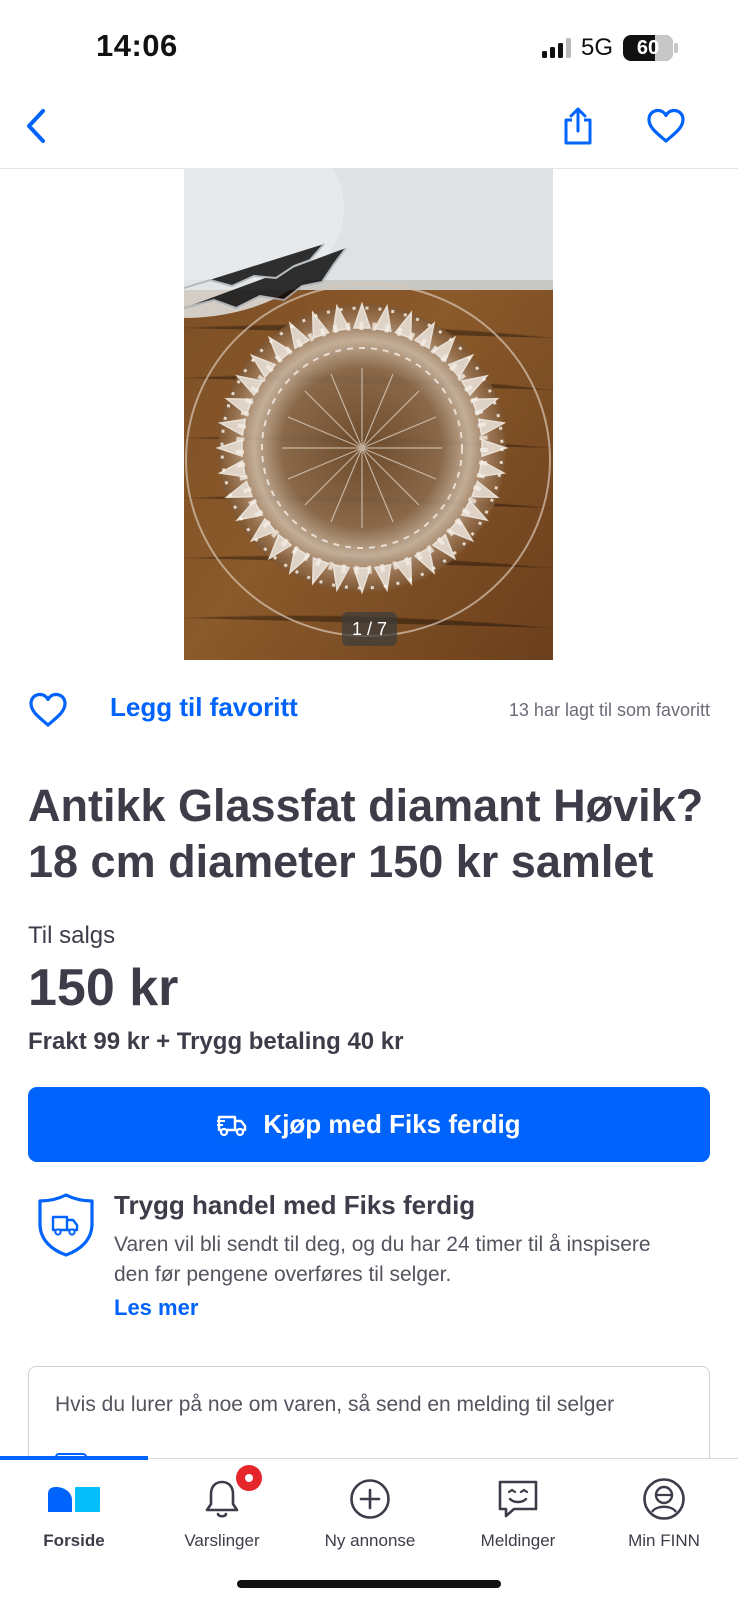  I want to click on delivery-truck-icon, so click(232, 1125).